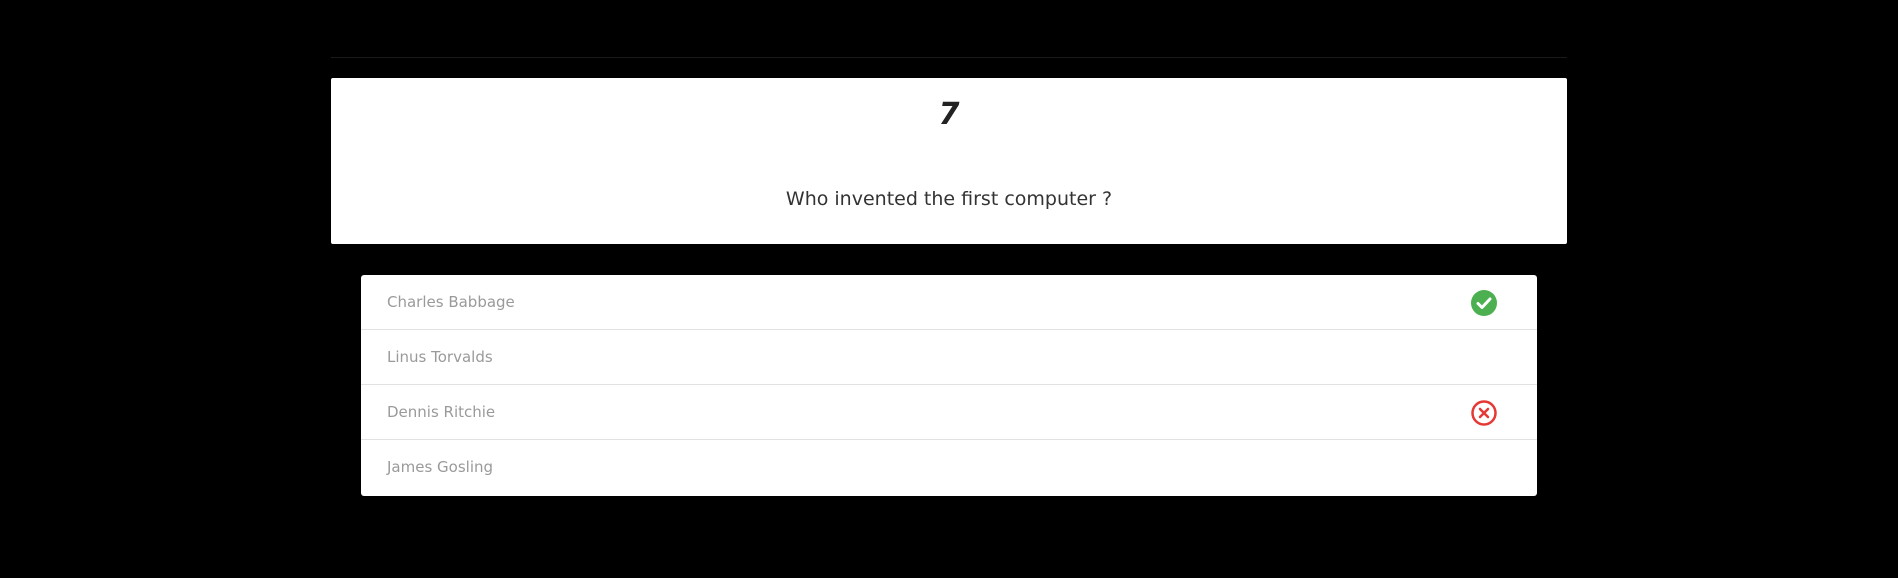 This screenshot has height=578, width=1898. I want to click on check-circle-icon, so click(1484, 303).